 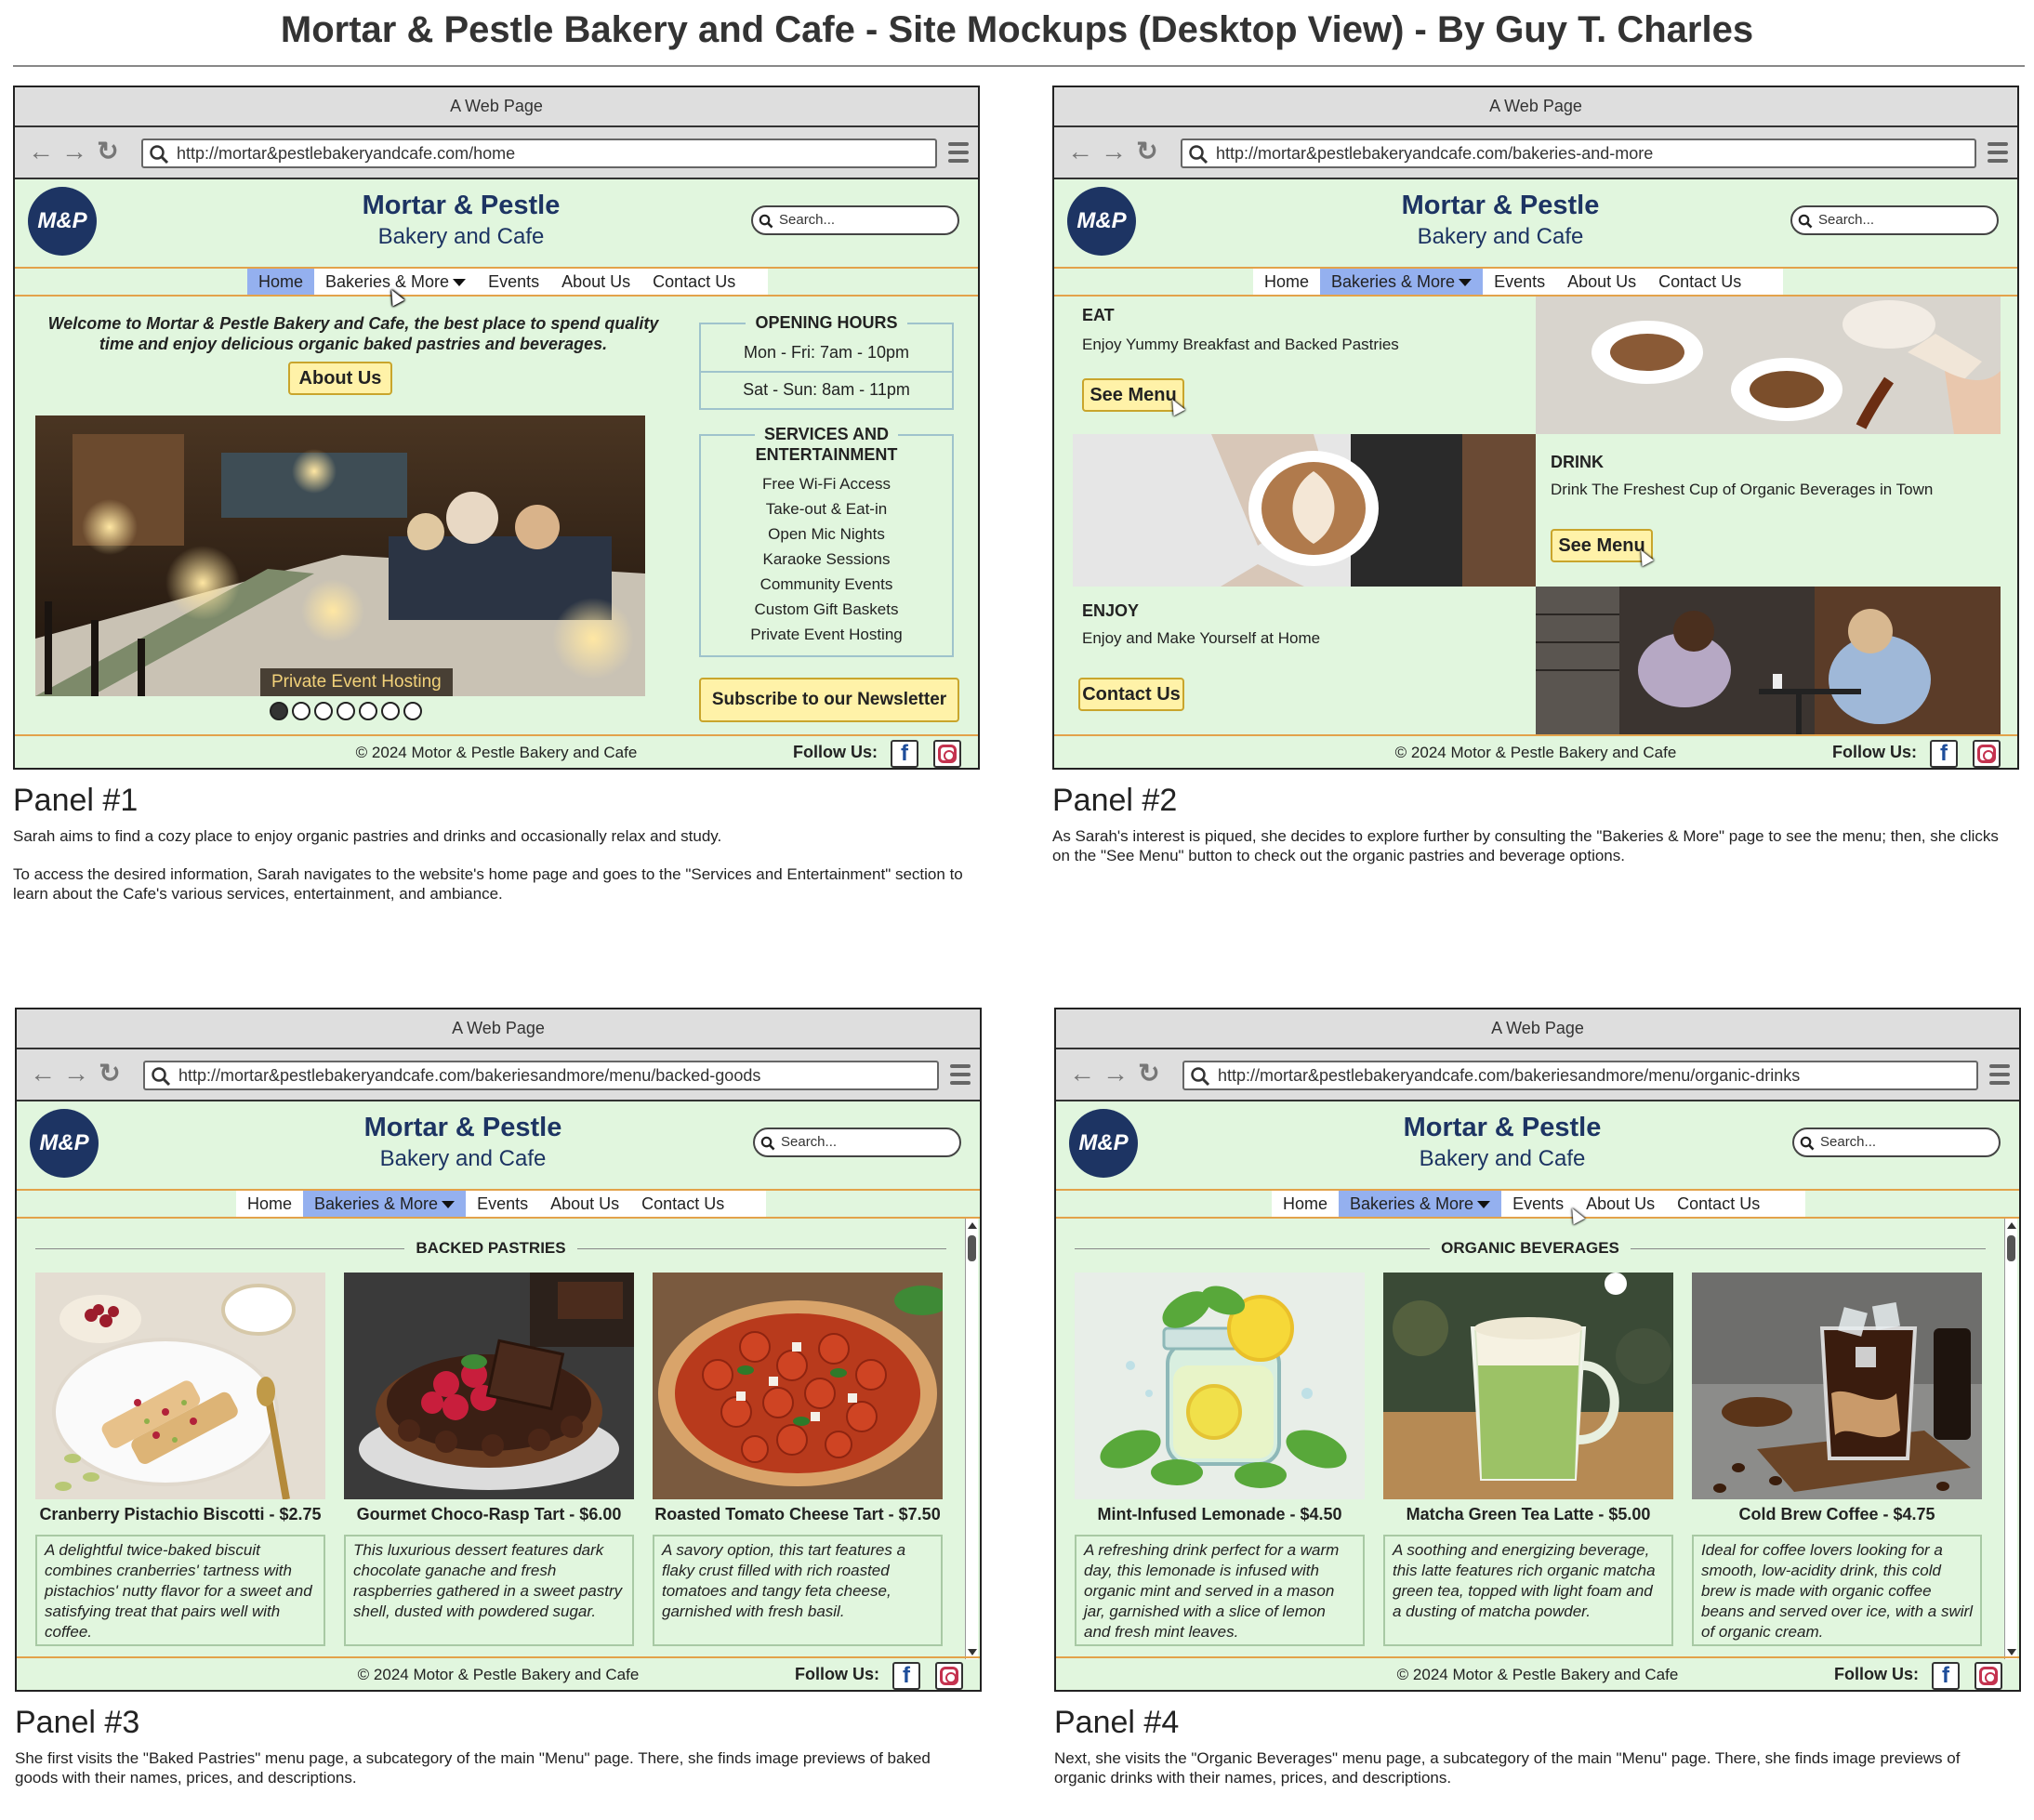 I want to click on about-us-button: About Us, so click(x=340, y=378).